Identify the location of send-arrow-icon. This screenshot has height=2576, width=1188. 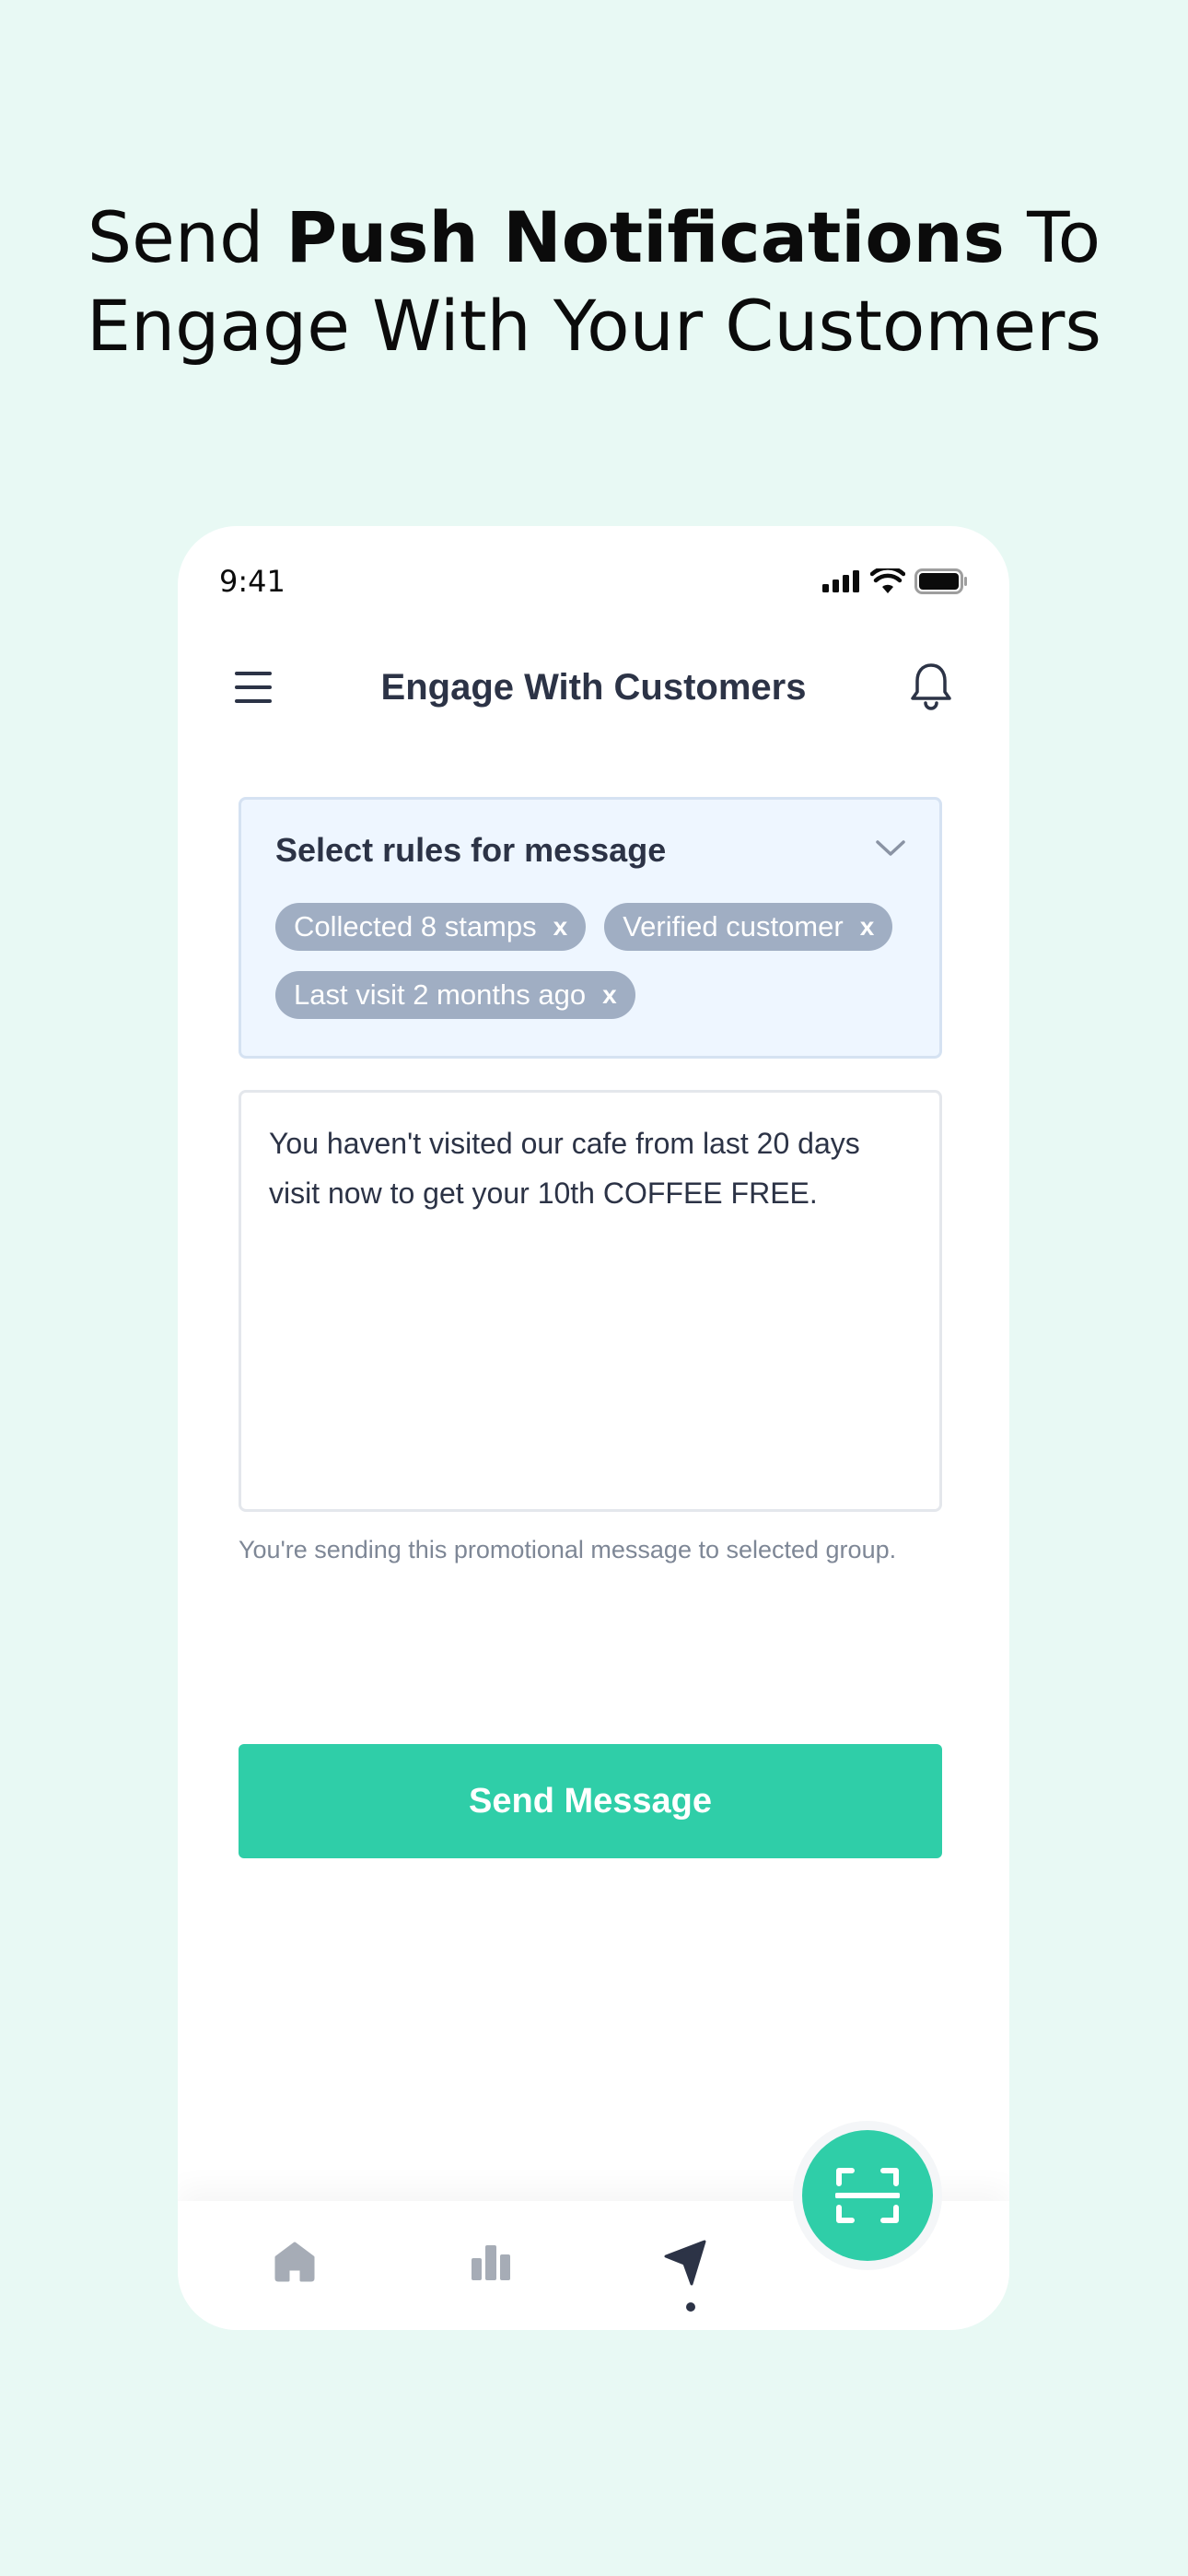
(684, 2261).